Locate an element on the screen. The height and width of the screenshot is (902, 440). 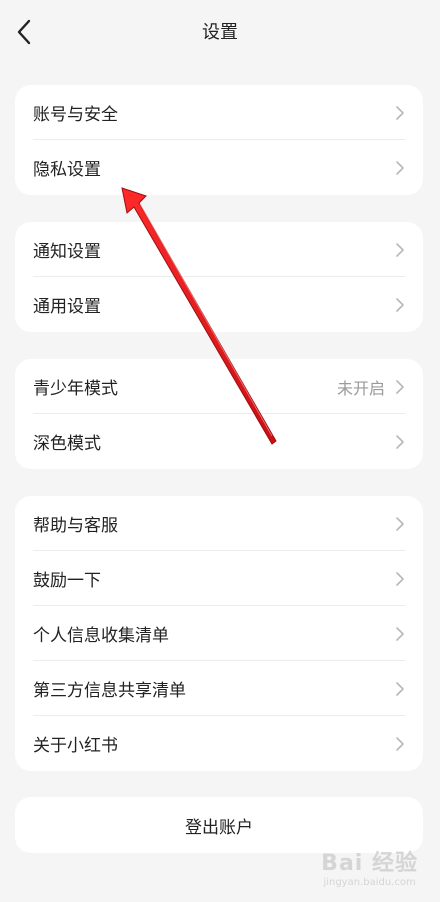
top-bar: 设置 is located at coordinates (220, 32).